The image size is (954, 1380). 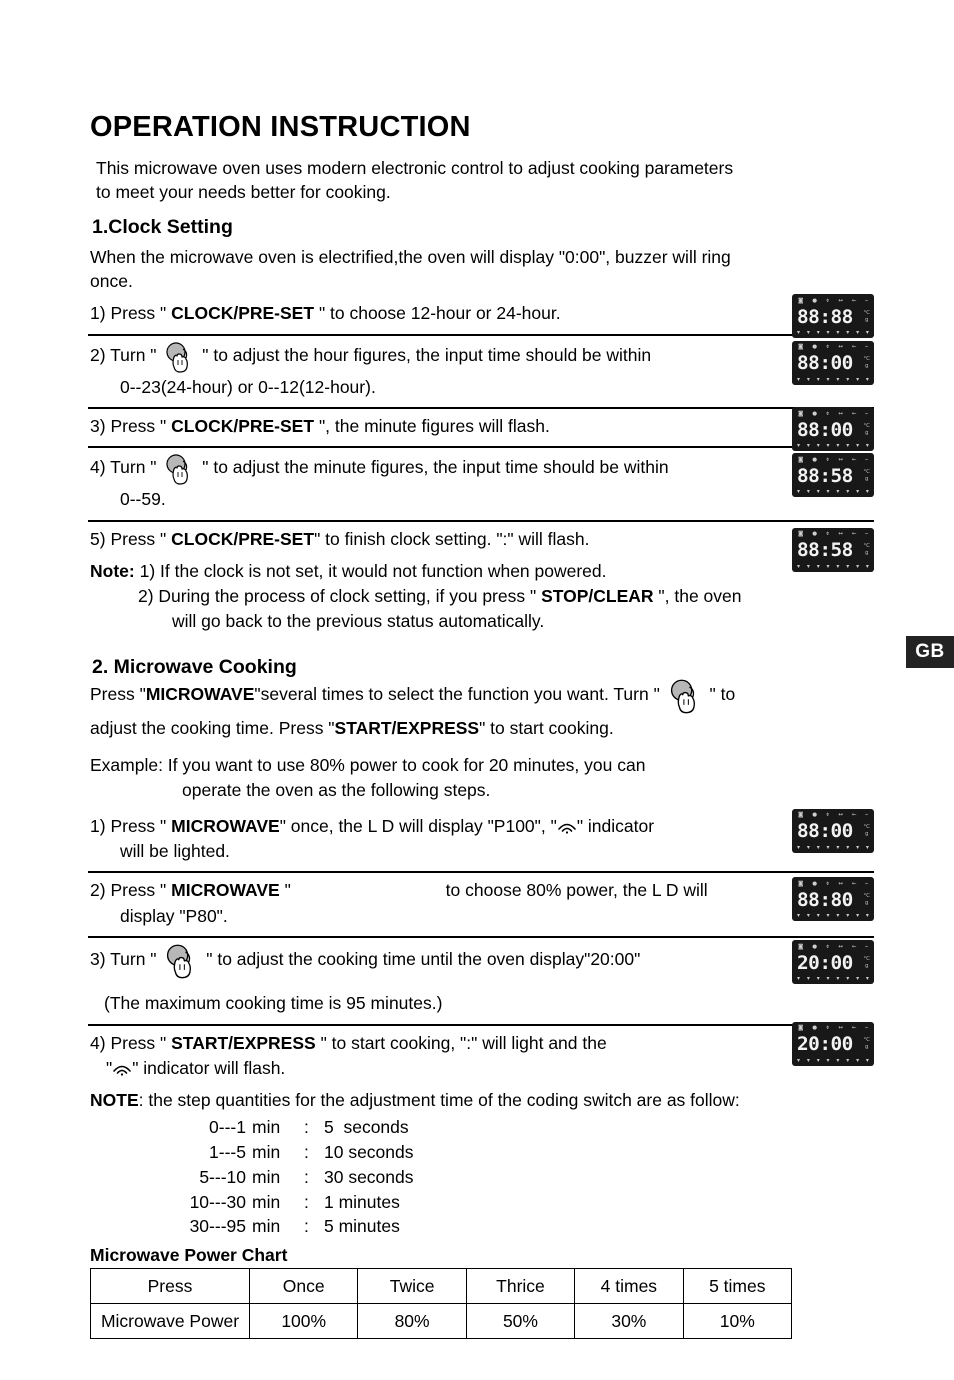 I want to click on step-number: 2), so click(x=98, y=354).